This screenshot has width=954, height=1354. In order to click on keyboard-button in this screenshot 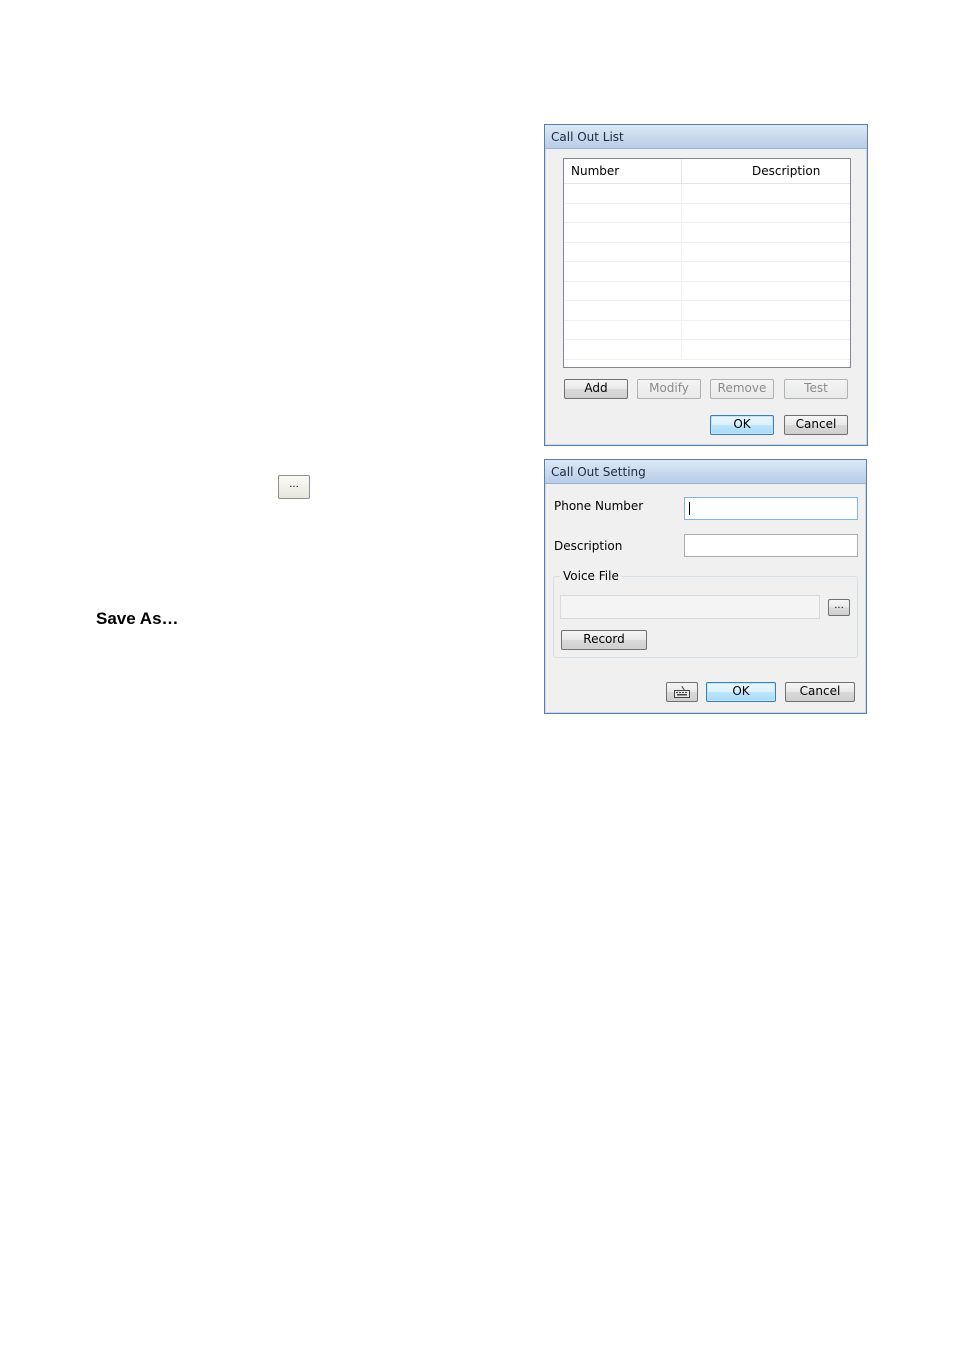, I will do `click(682, 692)`.